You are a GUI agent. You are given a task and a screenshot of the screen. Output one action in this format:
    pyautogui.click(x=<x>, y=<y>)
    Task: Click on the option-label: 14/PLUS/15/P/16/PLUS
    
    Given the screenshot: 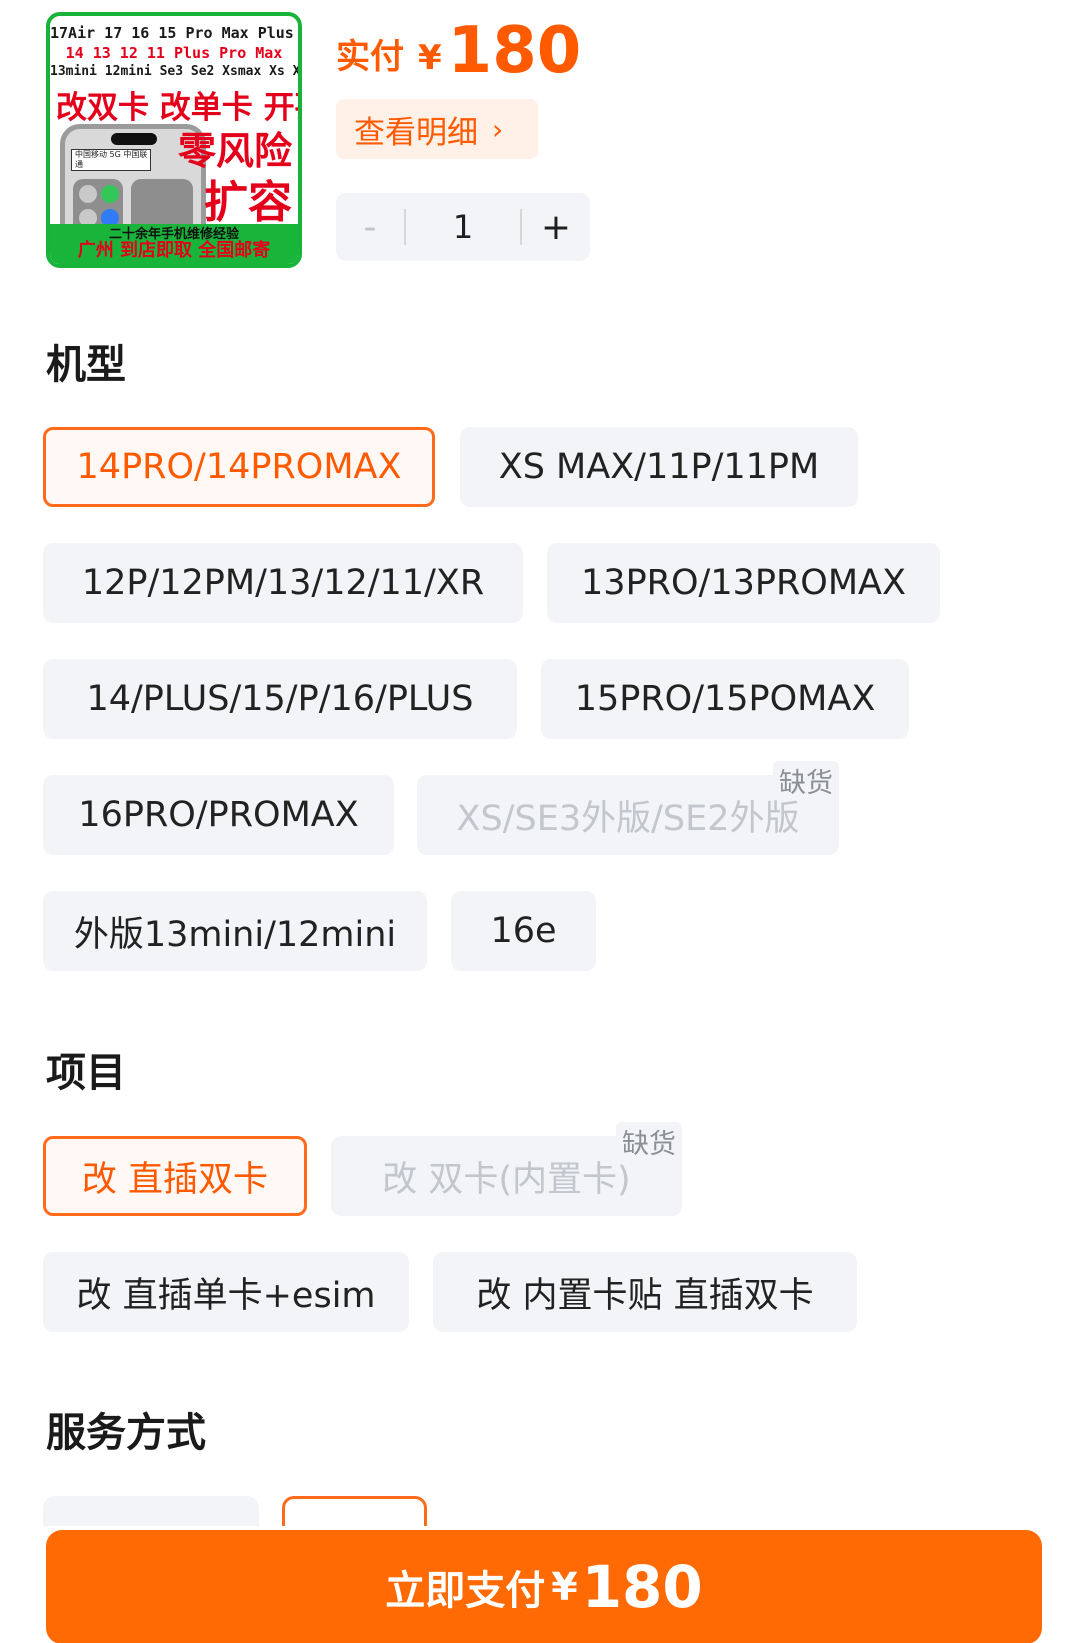 What is the action you would take?
    pyautogui.click(x=280, y=699)
    